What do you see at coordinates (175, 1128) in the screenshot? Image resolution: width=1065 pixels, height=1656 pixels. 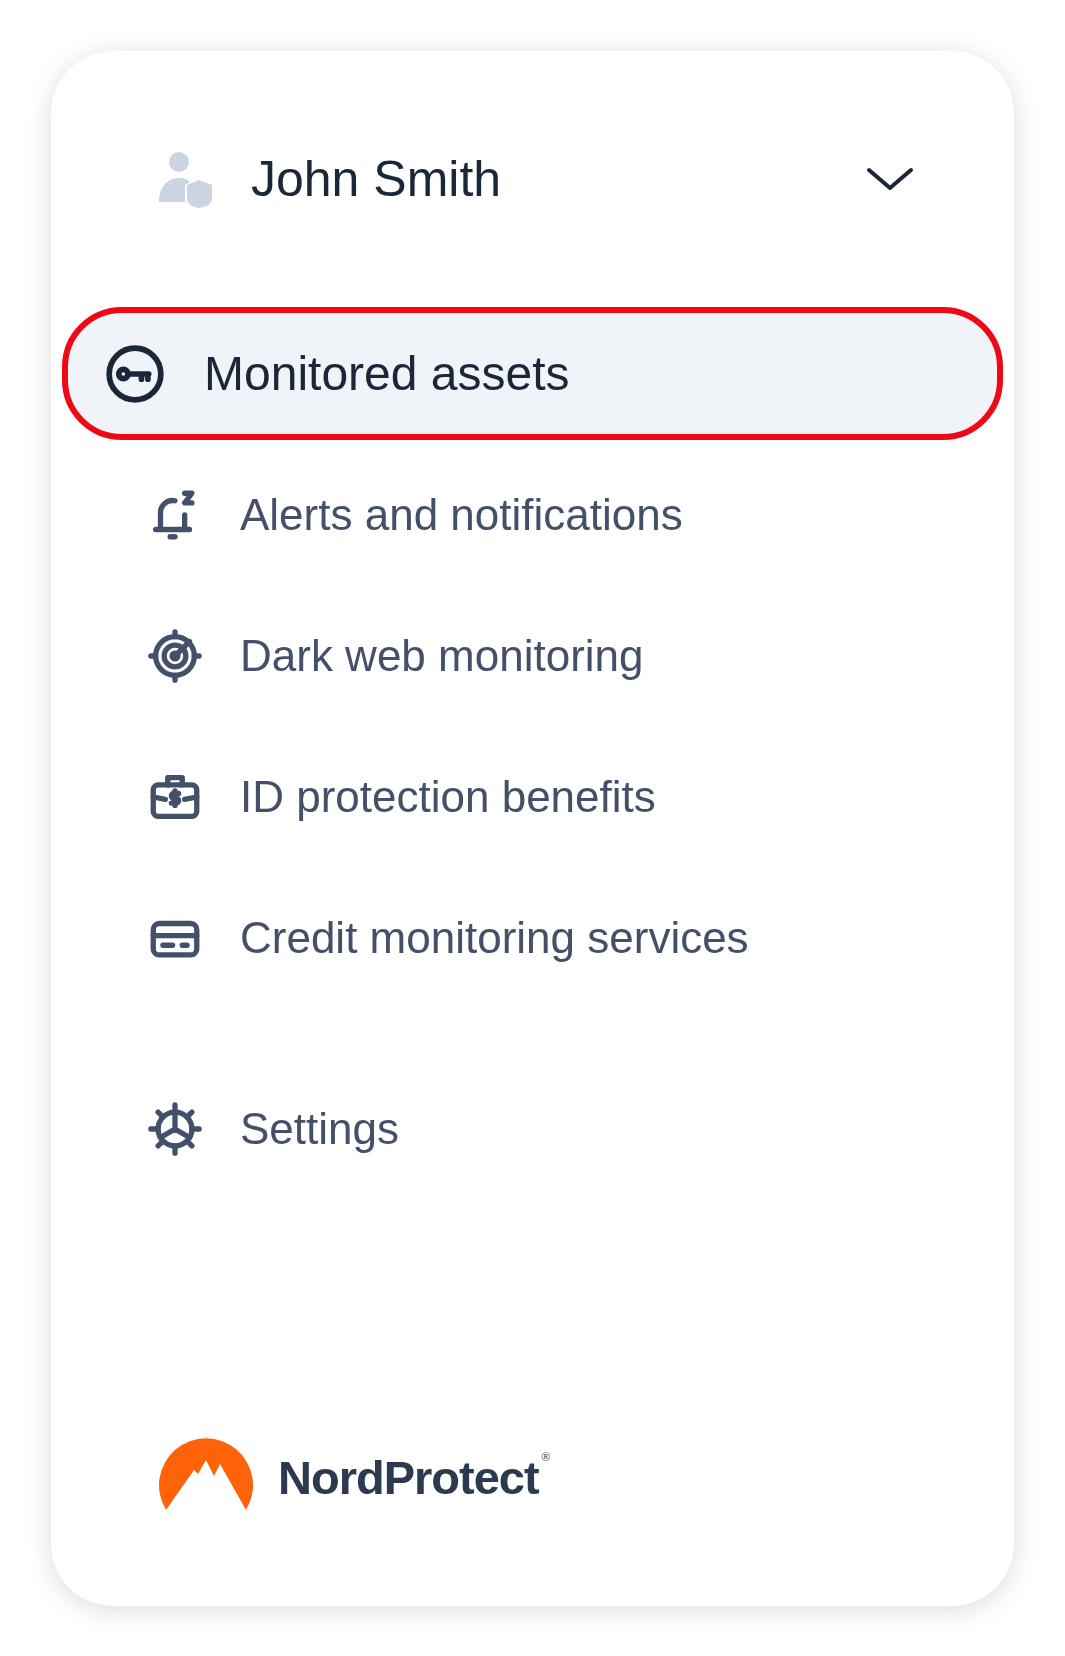 I see `settings-icon` at bounding box center [175, 1128].